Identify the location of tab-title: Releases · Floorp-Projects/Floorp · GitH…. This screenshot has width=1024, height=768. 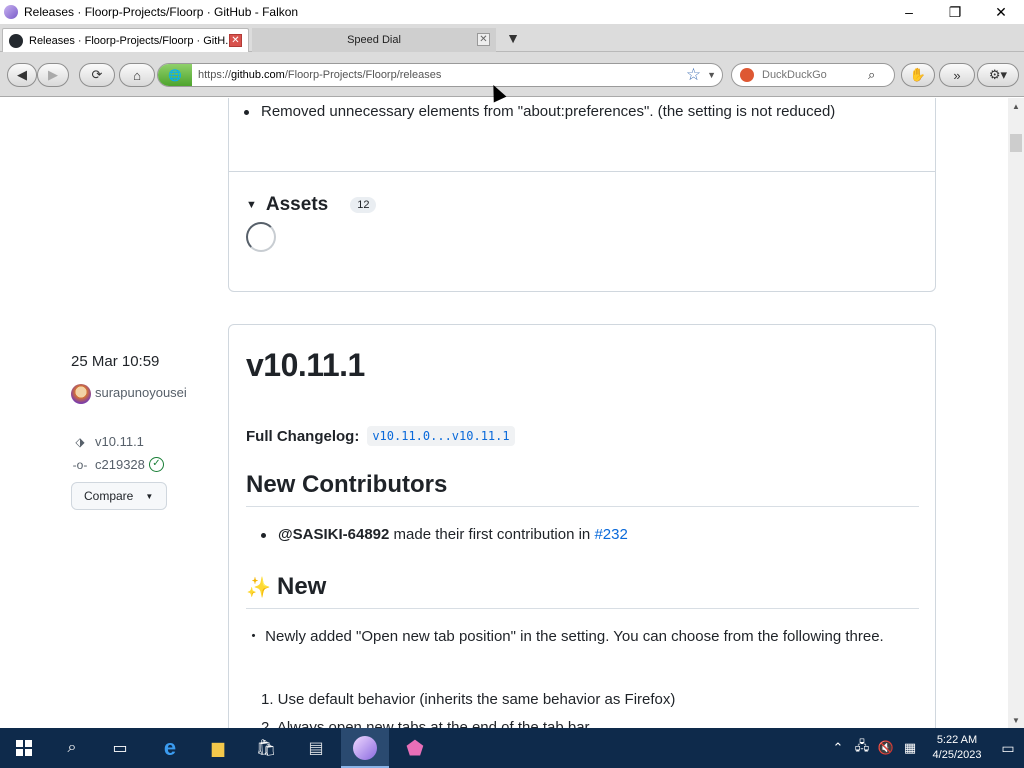
(132, 40).